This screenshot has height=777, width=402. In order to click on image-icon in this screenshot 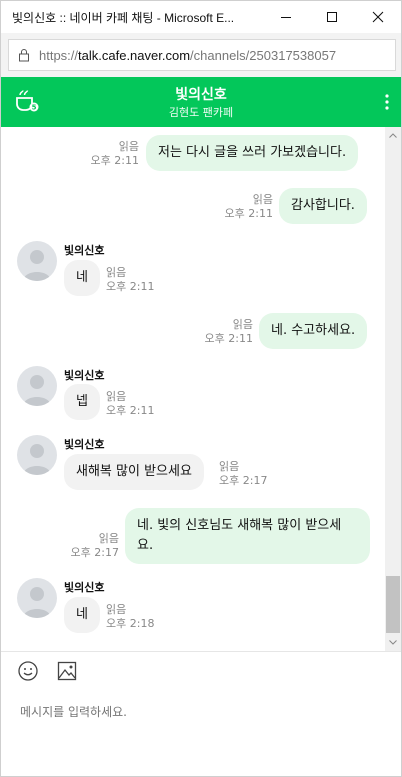, I will do `click(67, 673)`.